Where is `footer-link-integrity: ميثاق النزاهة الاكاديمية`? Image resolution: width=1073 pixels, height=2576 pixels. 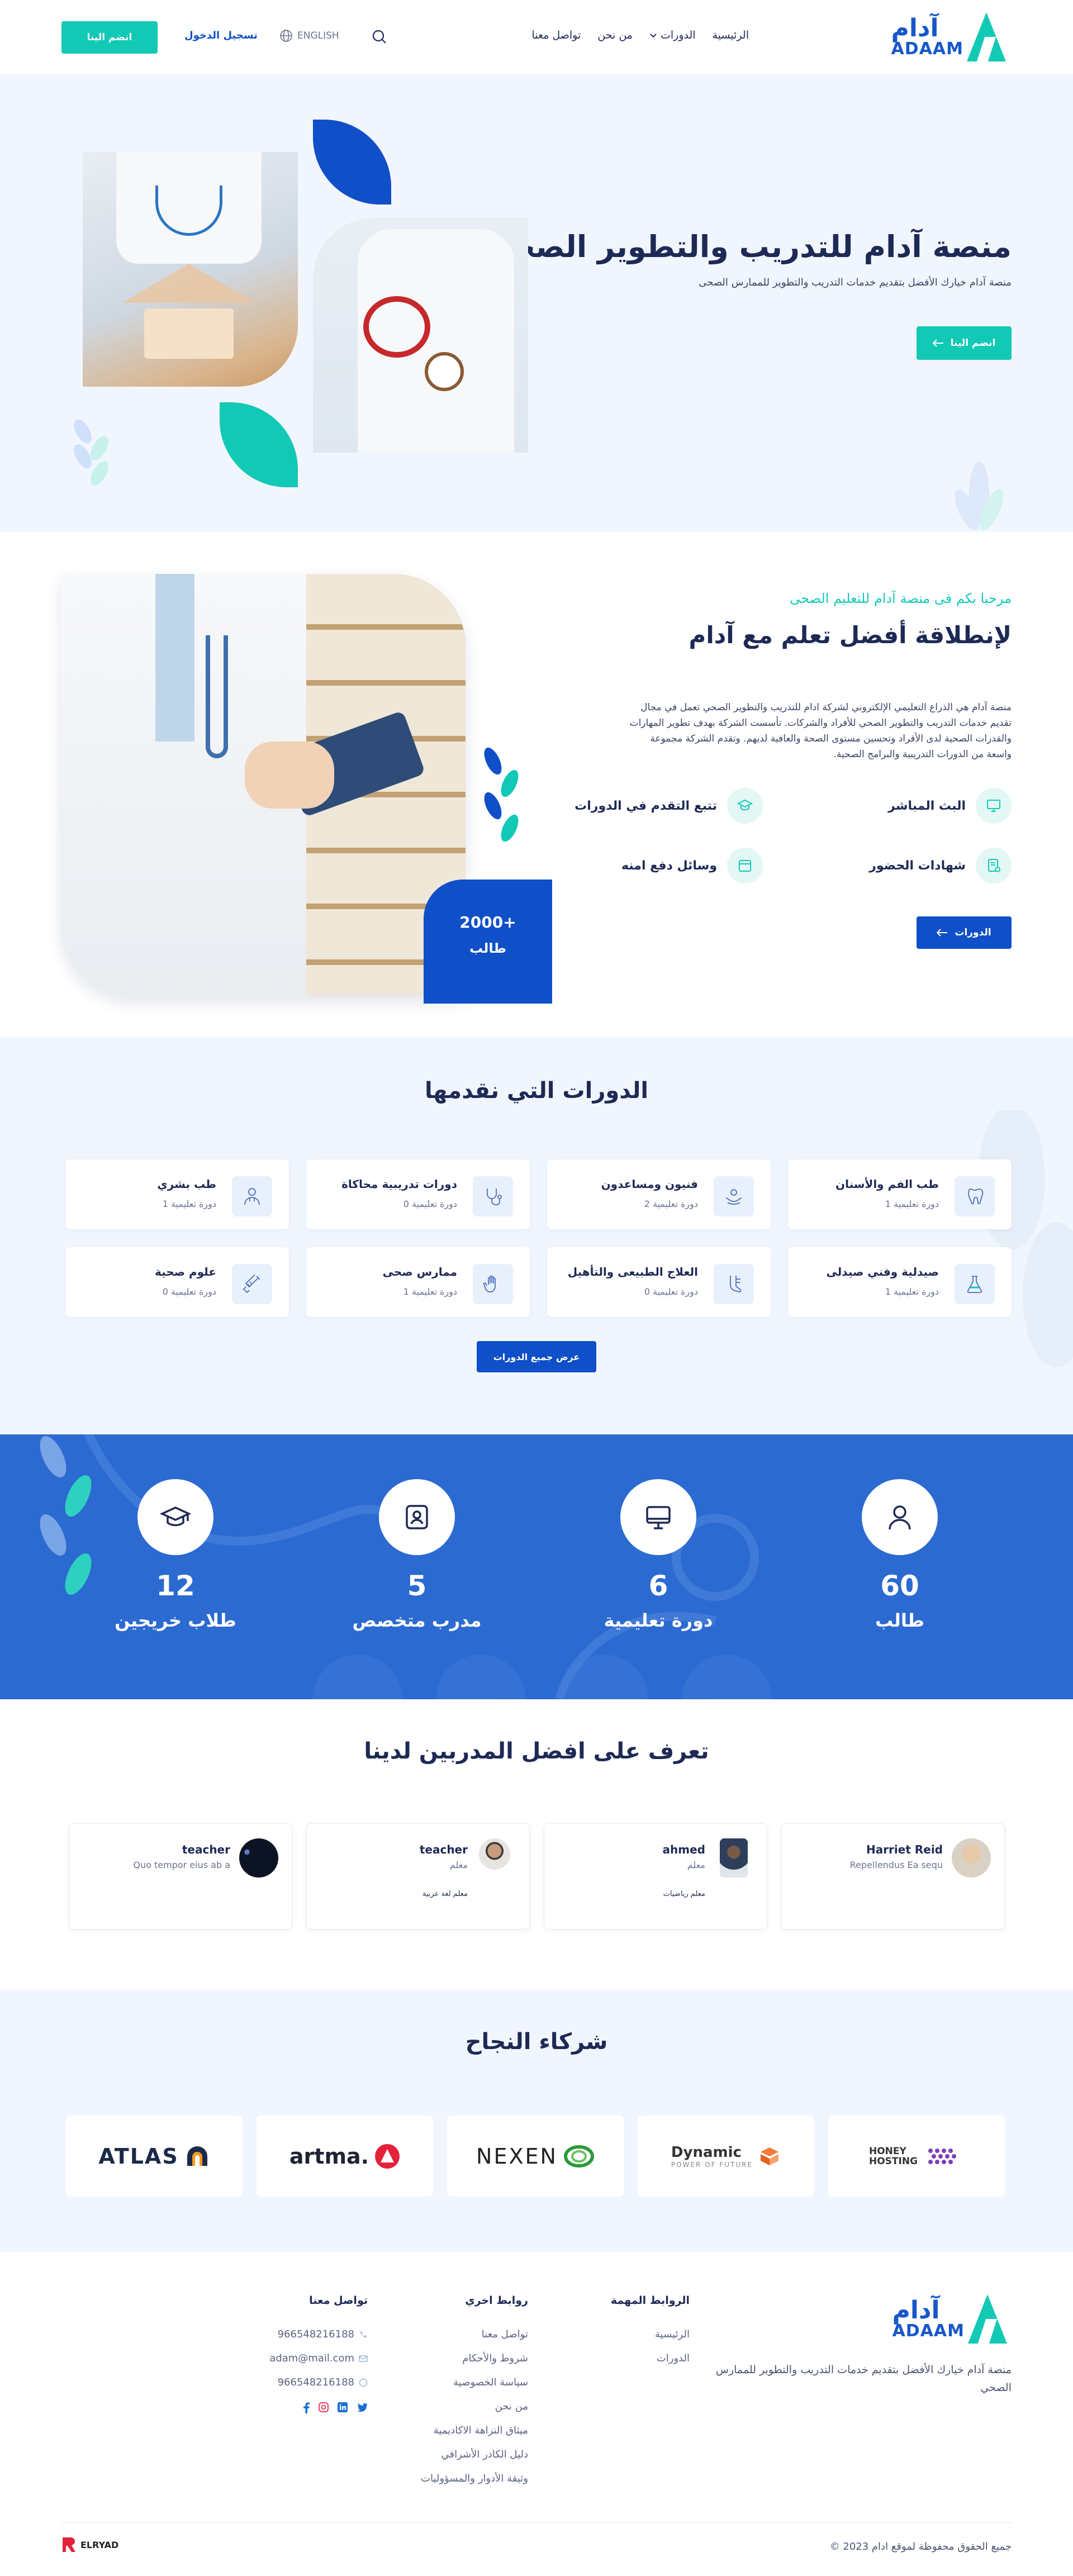 footer-link-integrity: ميثاق النزاهة الاكاديمية is located at coordinates (474, 2430).